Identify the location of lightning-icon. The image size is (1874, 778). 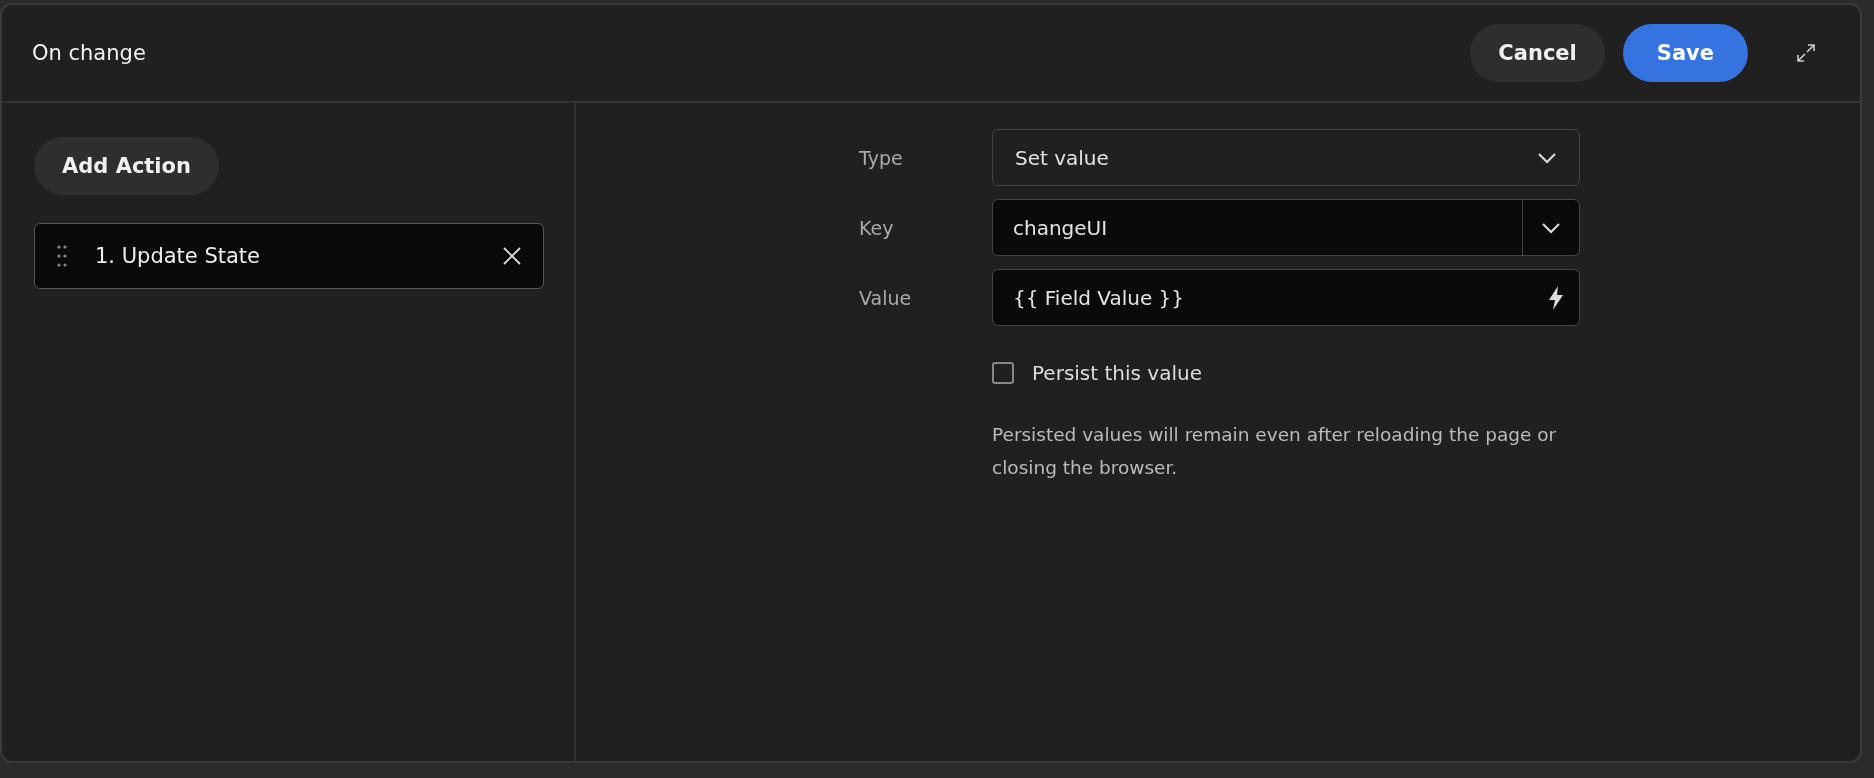
(1556, 297).